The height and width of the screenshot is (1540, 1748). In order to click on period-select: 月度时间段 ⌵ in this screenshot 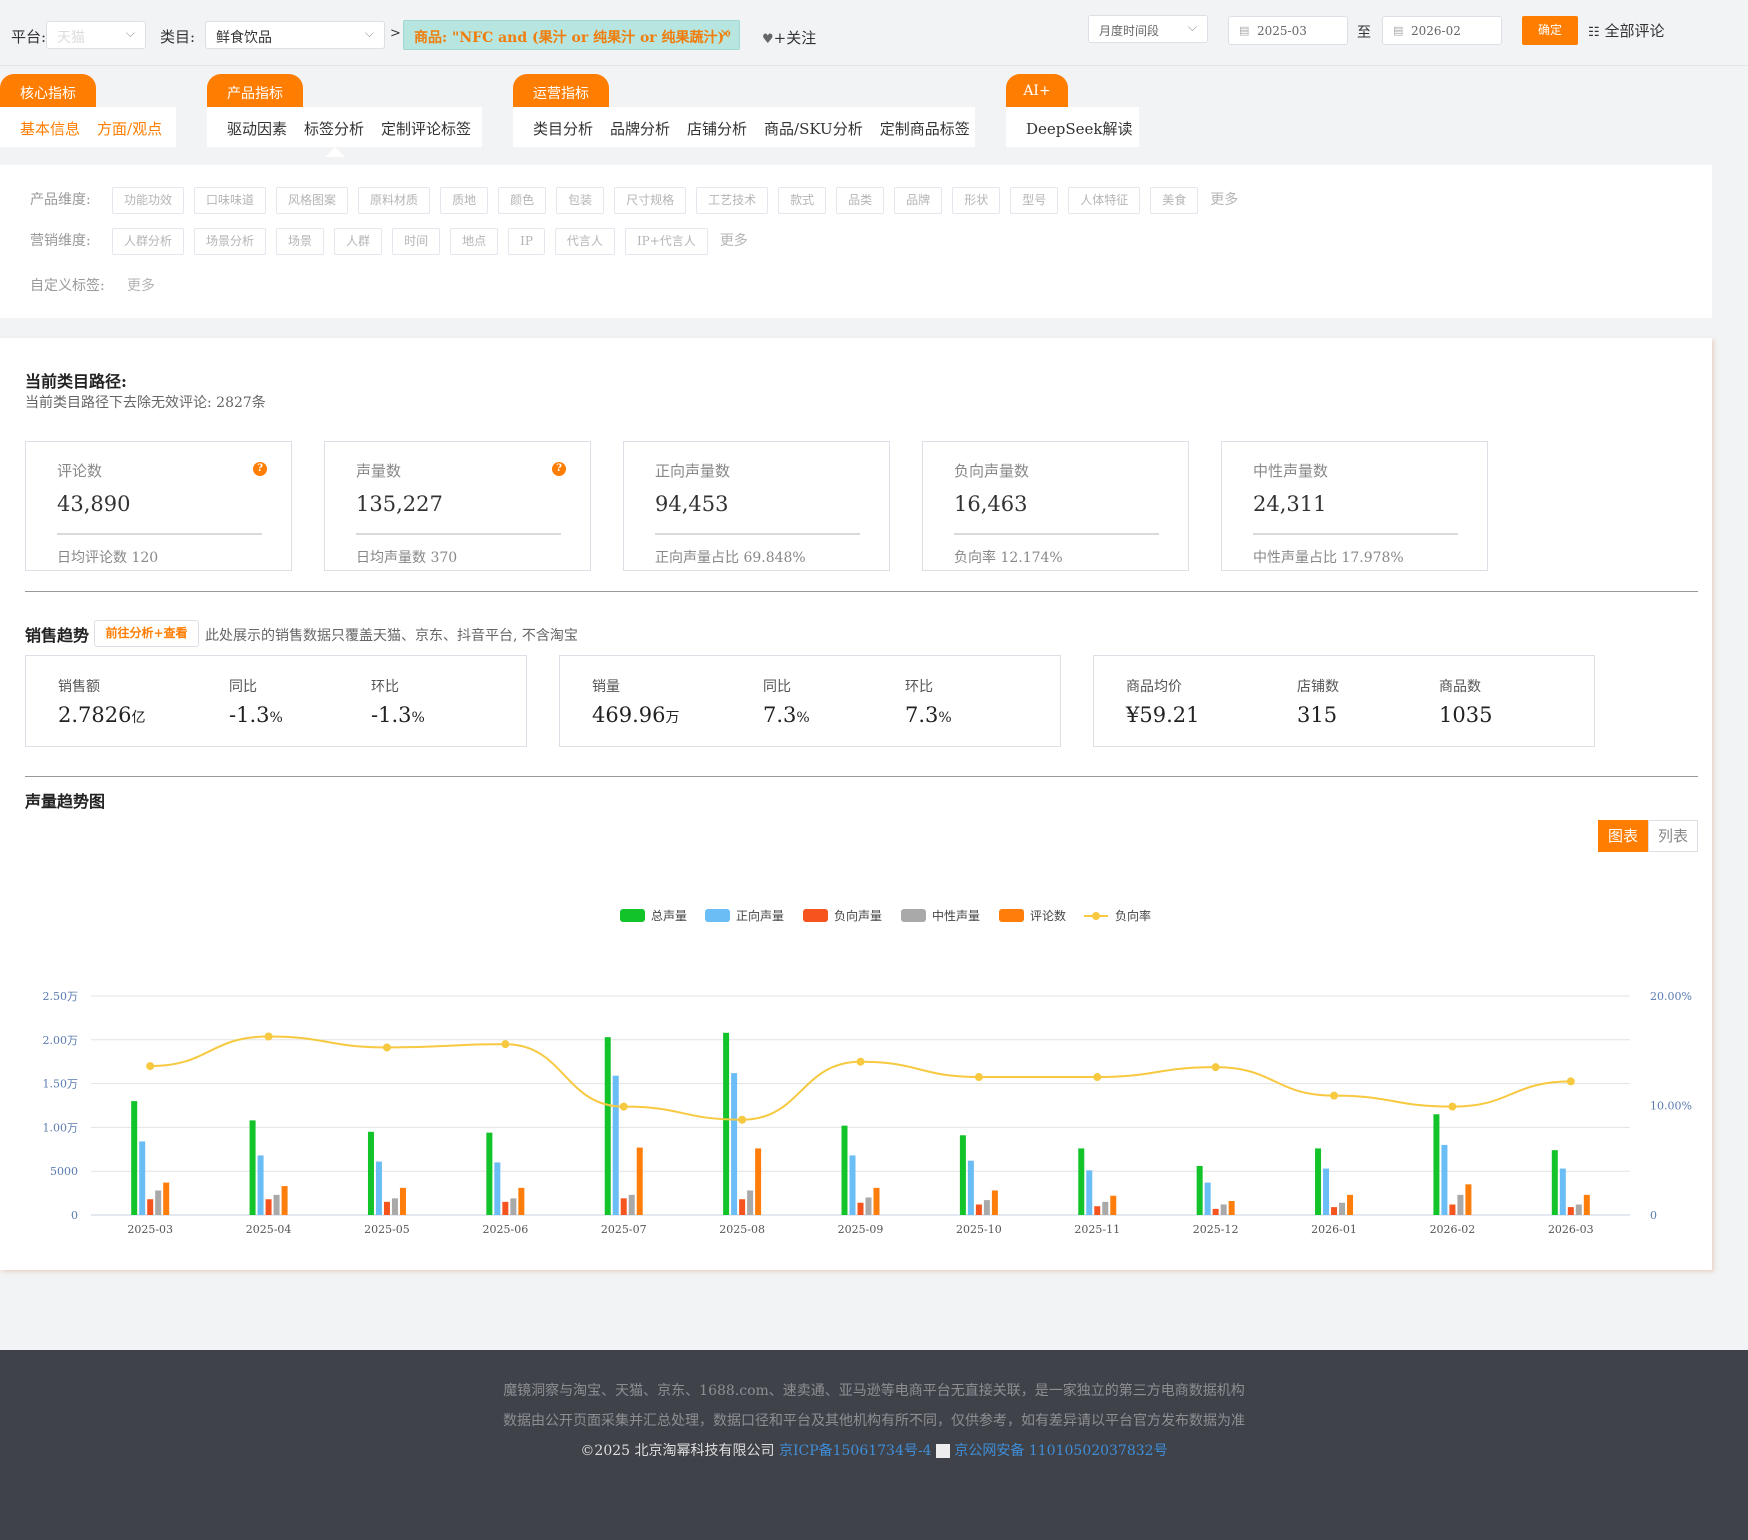, I will do `click(1148, 29)`.